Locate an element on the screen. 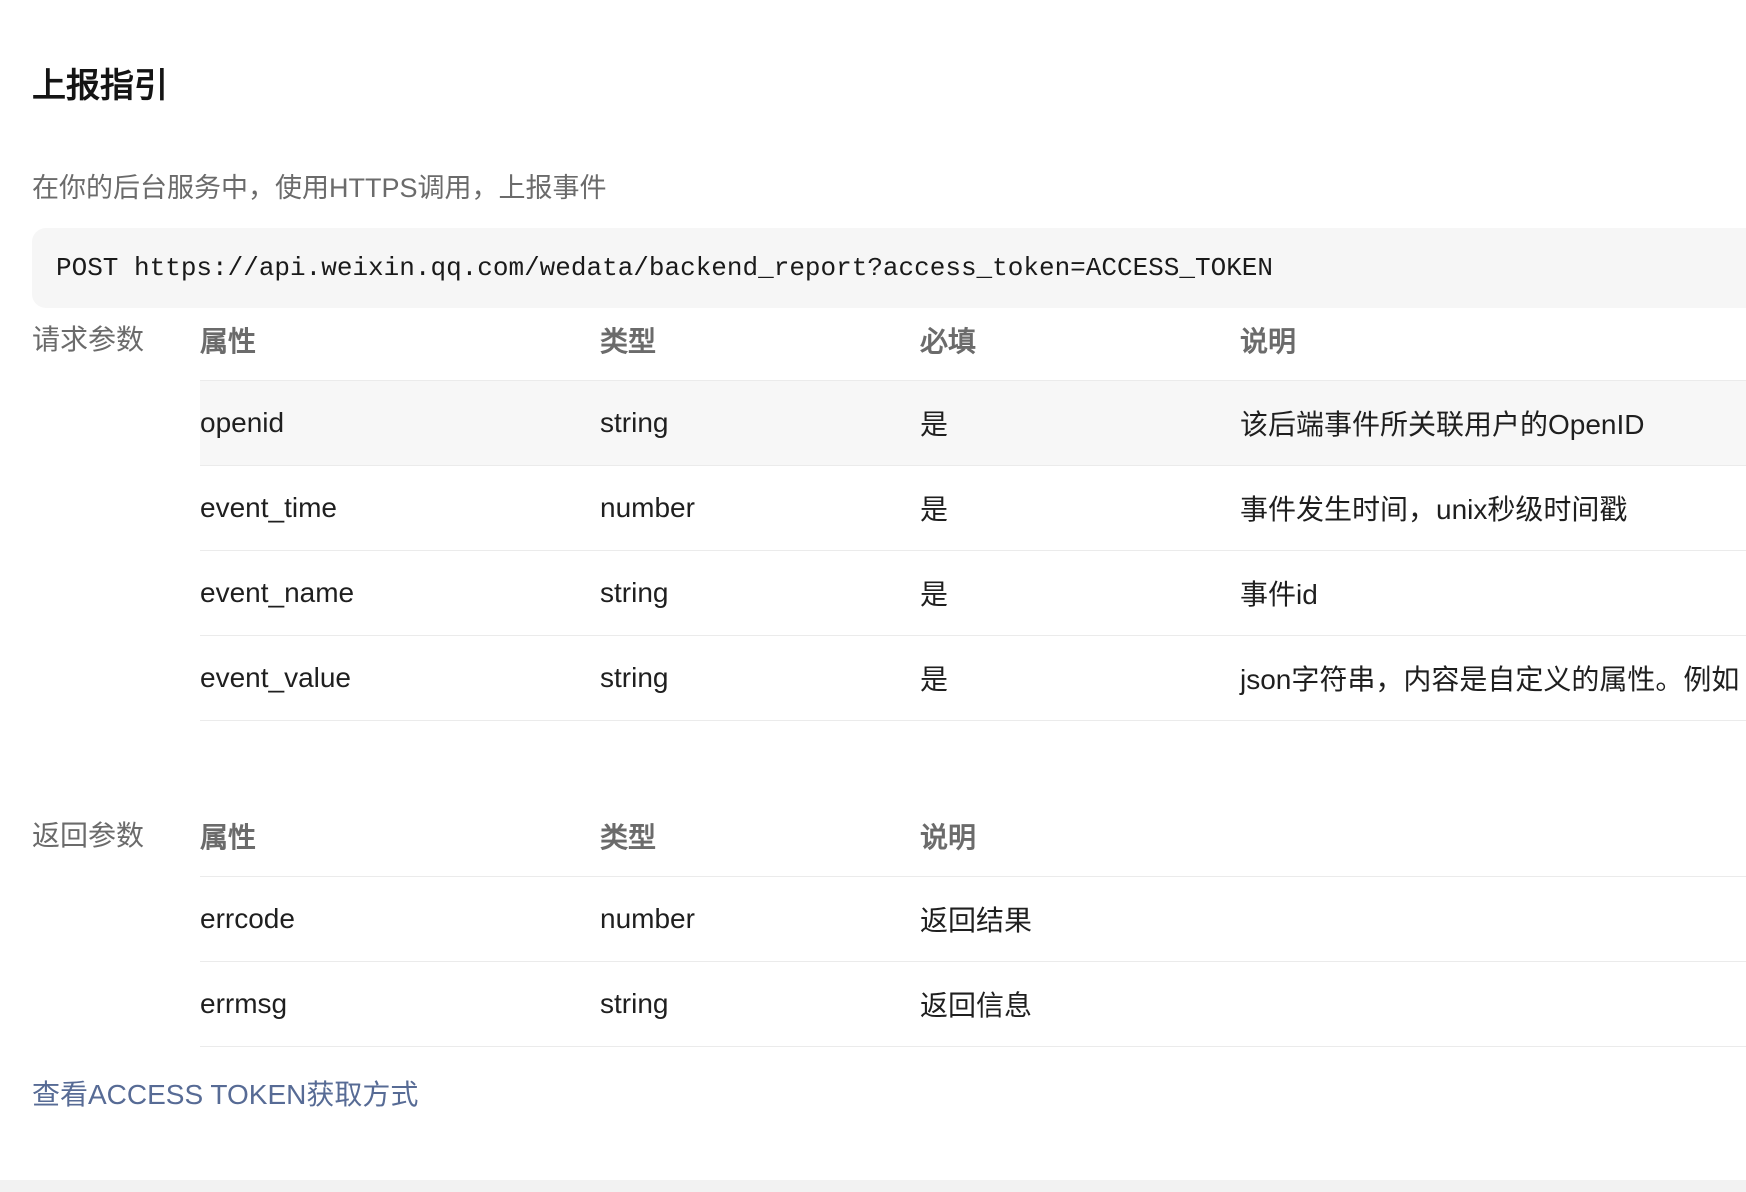 This screenshot has height=1192, width=1746. request-params-label: 请求参数 is located at coordinates (88, 339).